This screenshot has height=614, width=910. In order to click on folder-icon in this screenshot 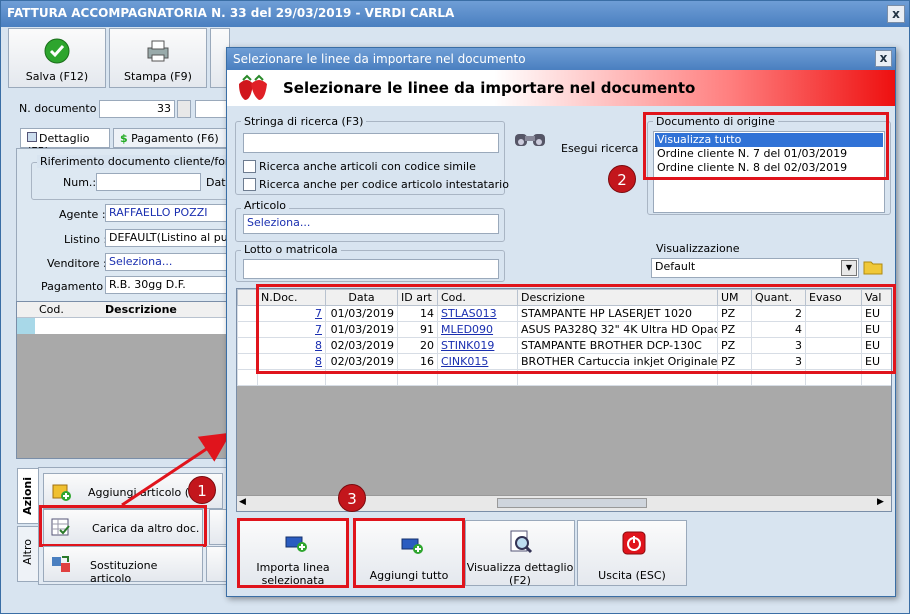, I will do `click(873, 268)`.